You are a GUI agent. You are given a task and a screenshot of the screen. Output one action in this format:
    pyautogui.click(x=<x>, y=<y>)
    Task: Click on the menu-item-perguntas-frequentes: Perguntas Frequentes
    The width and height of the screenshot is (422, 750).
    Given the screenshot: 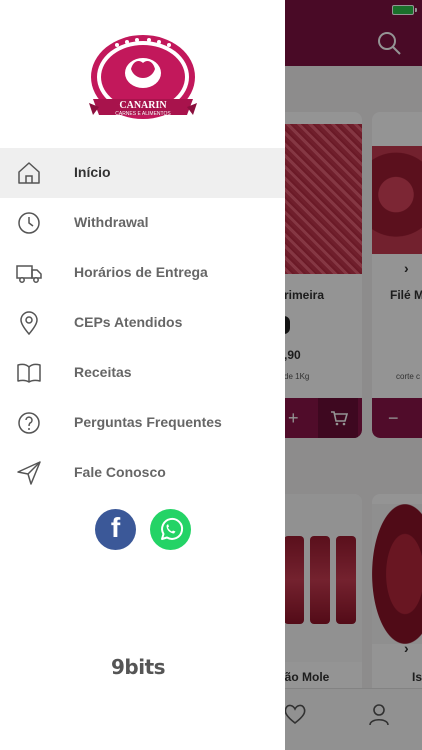 What is the action you would take?
    pyautogui.click(x=142, y=423)
    